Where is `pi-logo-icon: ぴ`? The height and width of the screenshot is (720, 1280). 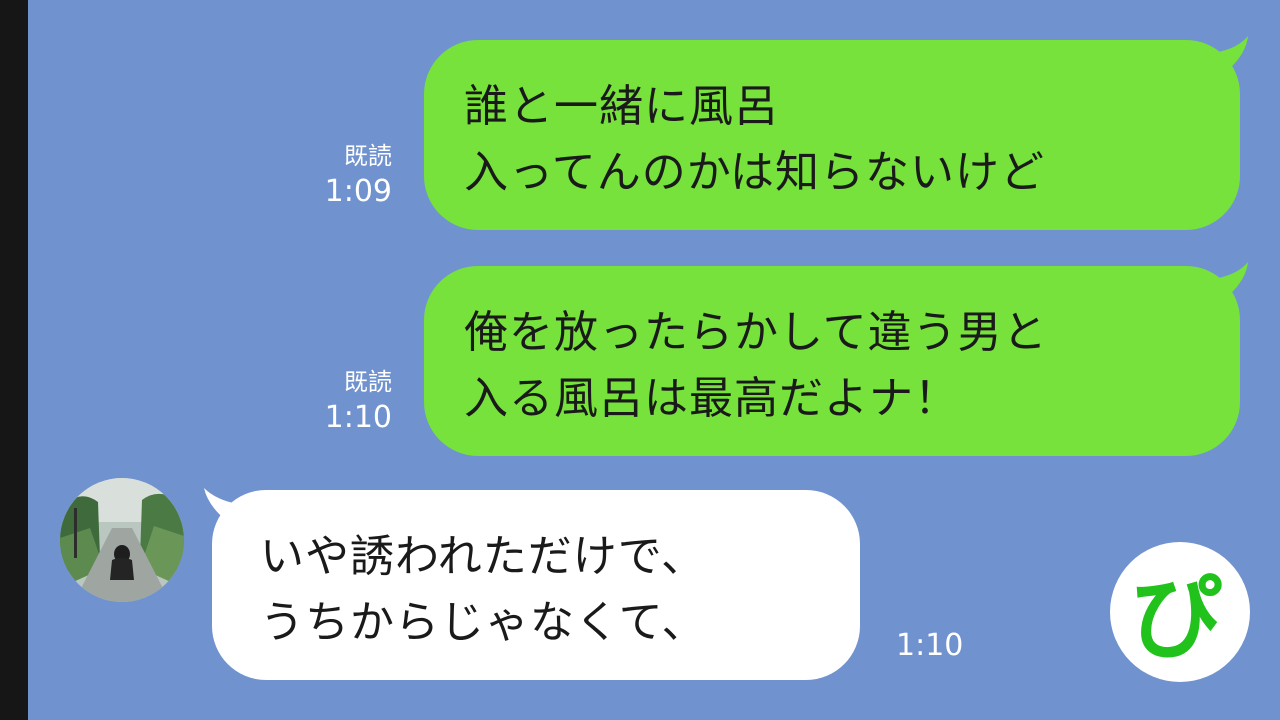 pi-logo-icon: ぴ is located at coordinates (1176, 618).